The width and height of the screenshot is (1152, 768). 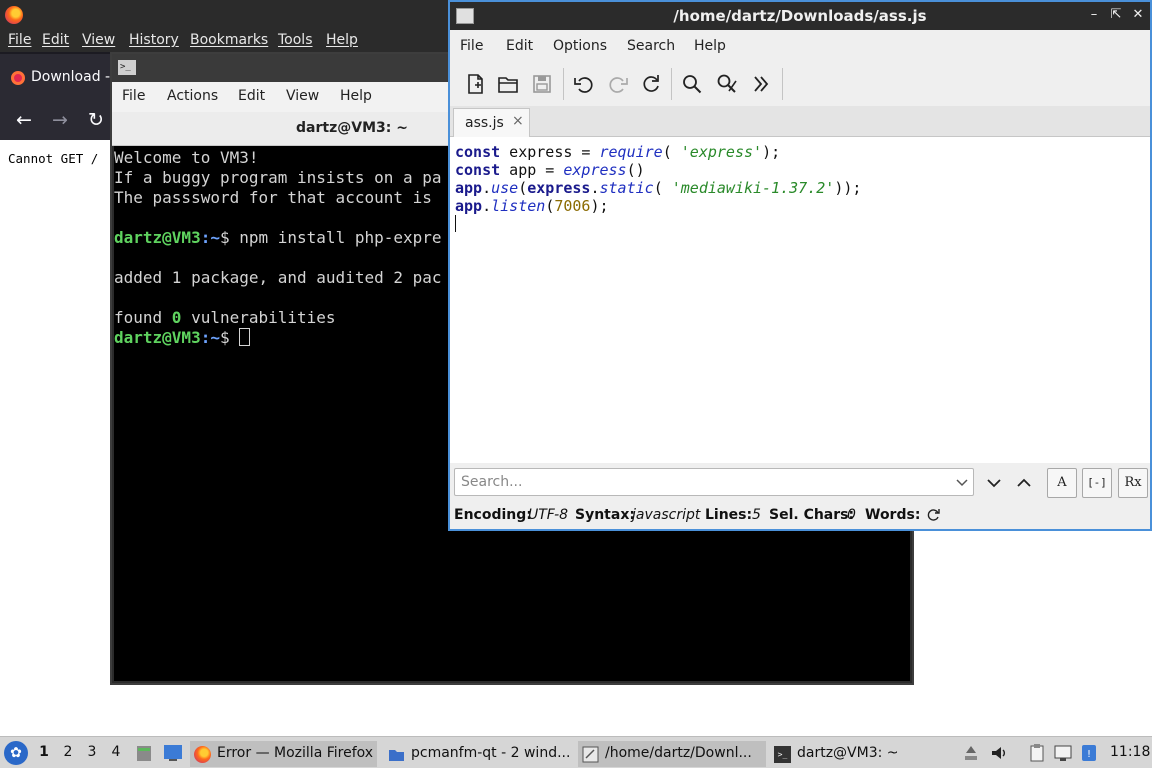 What do you see at coordinates (116, 752) in the screenshot?
I see `workspace-4: 4` at bounding box center [116, 752].